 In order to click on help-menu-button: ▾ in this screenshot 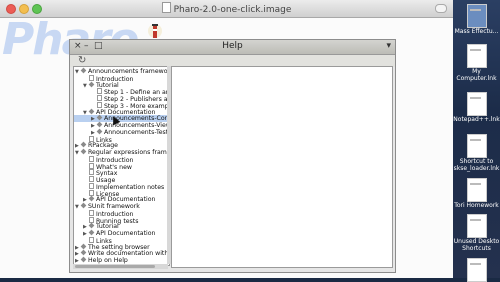, I will do `click(388, 46)`.